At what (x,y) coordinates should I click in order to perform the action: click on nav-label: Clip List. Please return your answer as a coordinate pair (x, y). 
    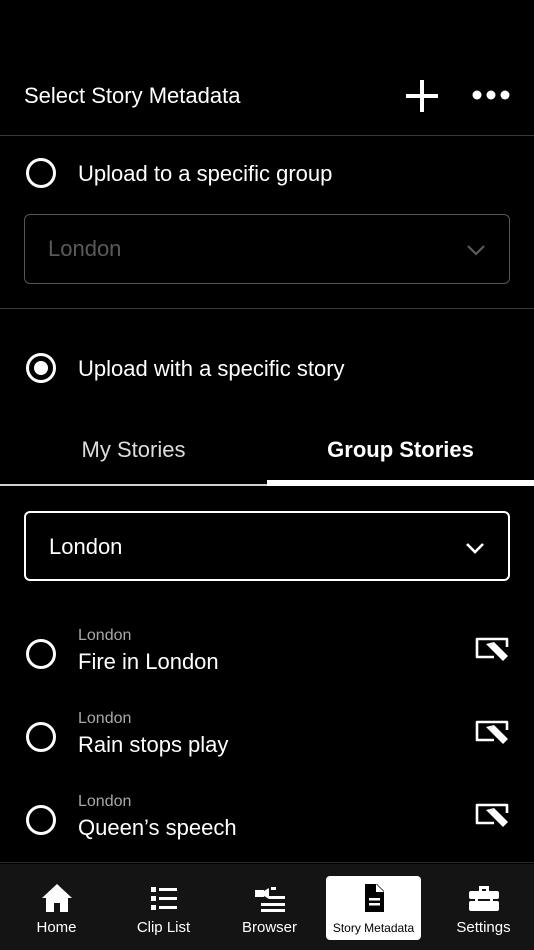
    Looking at the image, I should click on (163, 927).